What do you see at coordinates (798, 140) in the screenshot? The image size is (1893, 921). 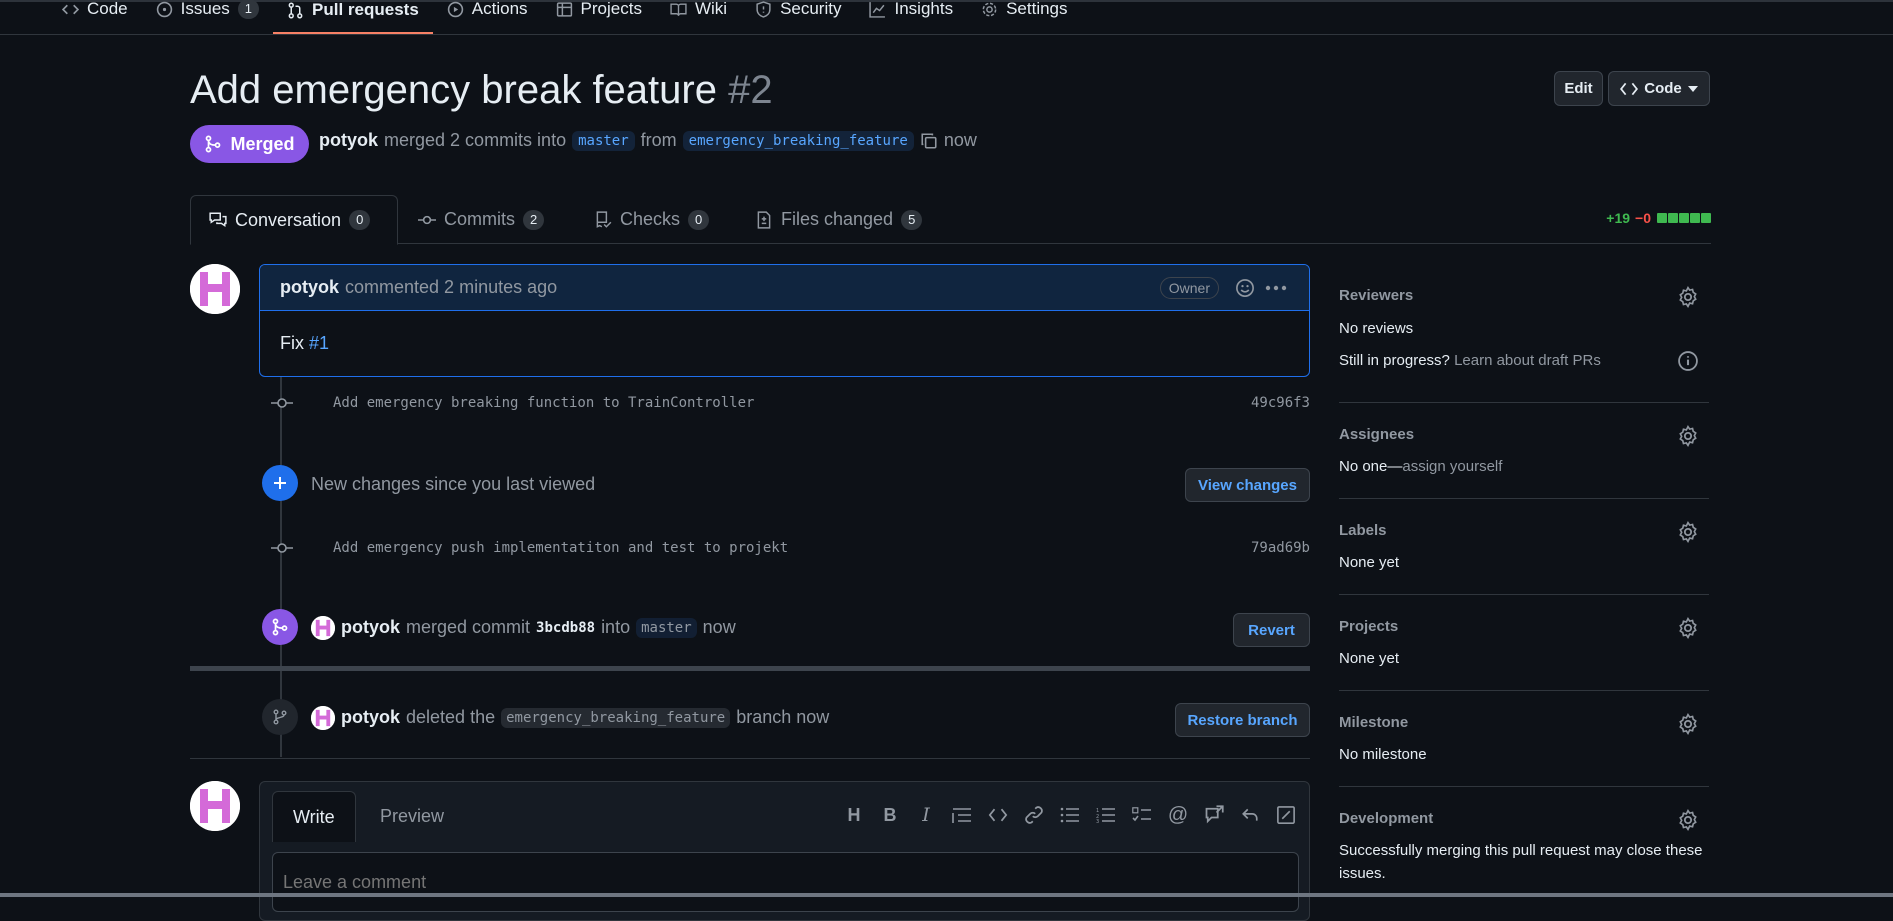 I see `head-branch: emergency_breaking_feature` at bounding box center [798, 140].